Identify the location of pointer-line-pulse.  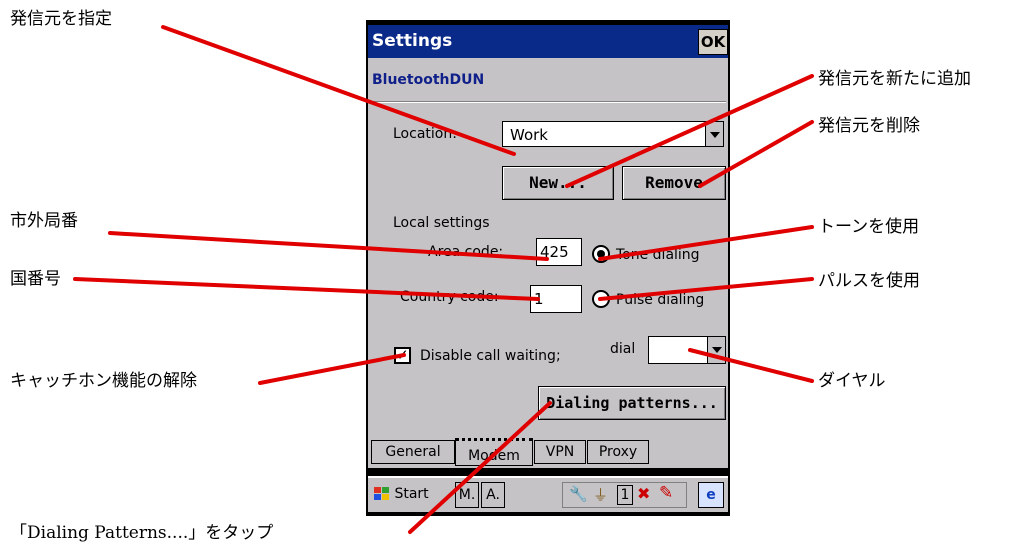
(706, 289).